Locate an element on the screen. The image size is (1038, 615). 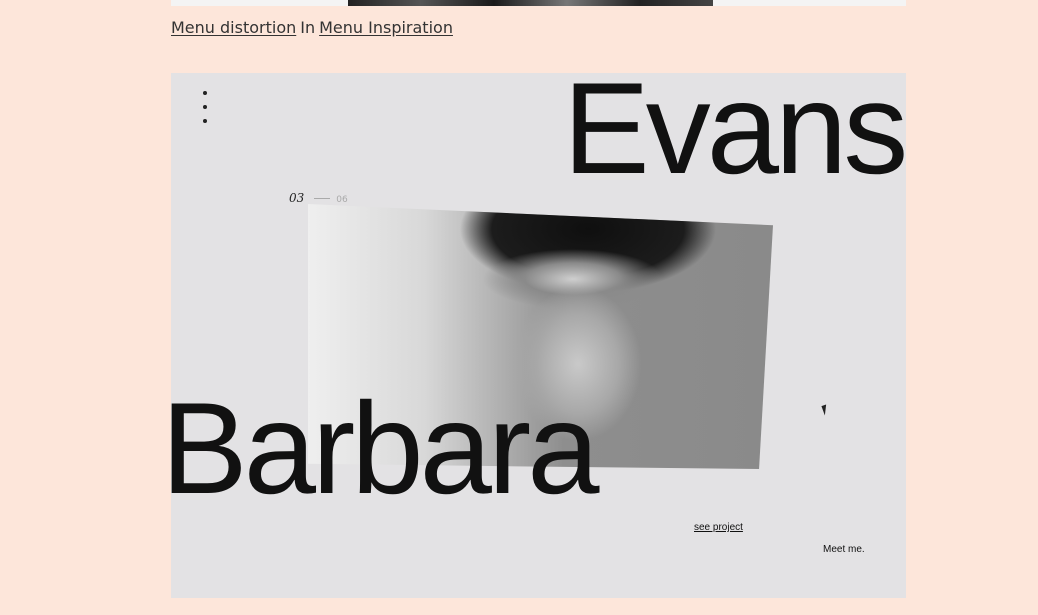
counter-total: 06 is located at coordinates (342, 200).